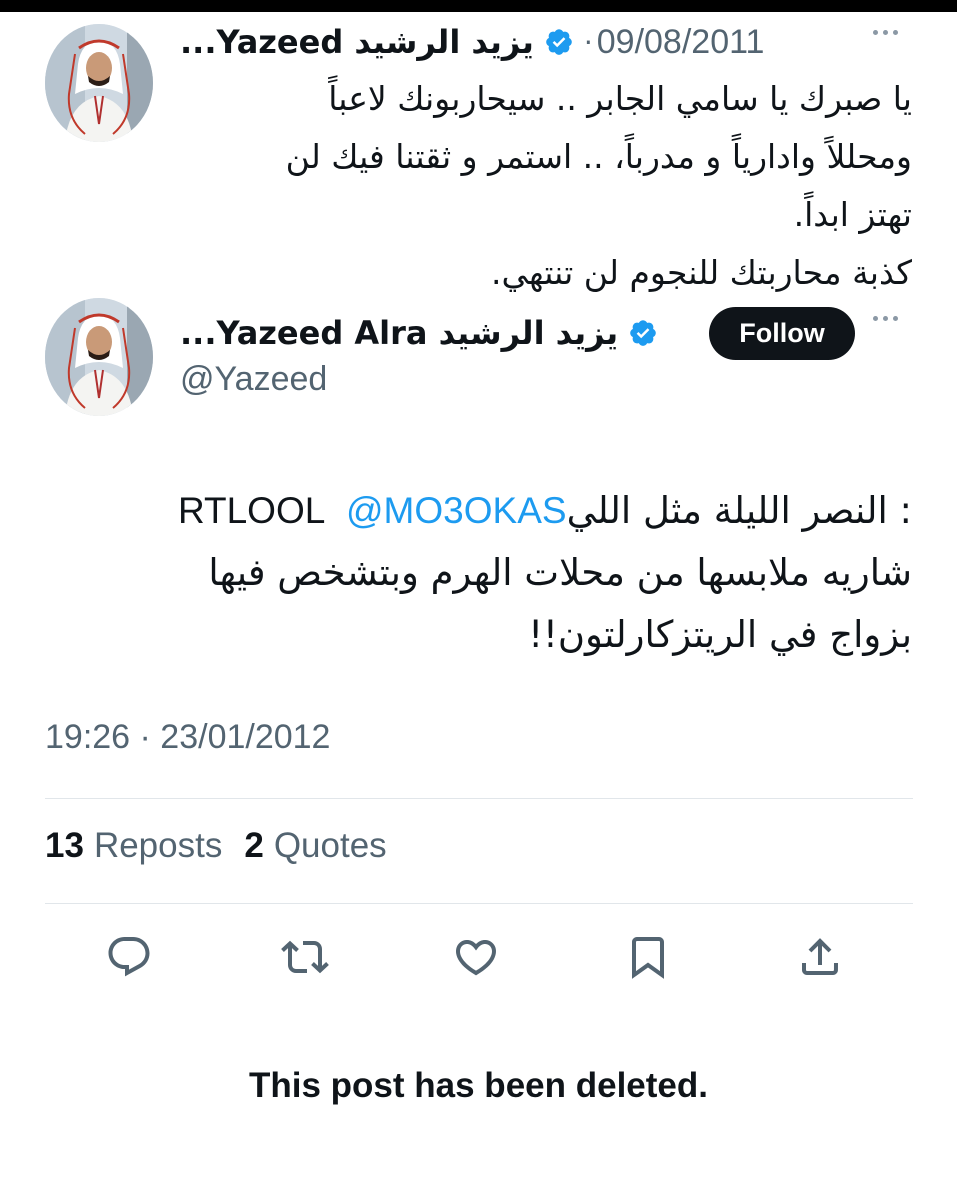  I want to click on user-handle: @Yazeed, so click(253, 379).